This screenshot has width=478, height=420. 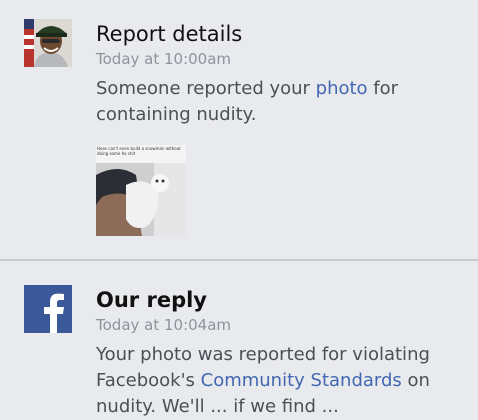 I want to click on report-title: Report details, so click(x=169, y=34).